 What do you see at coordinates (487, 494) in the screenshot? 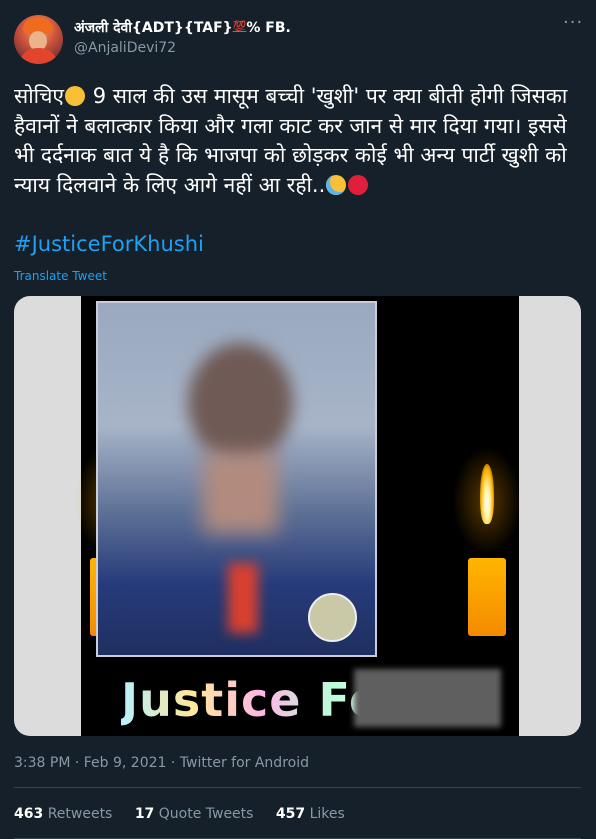
I see `candle-flame-right-icon` at bounding box center [487, 494].